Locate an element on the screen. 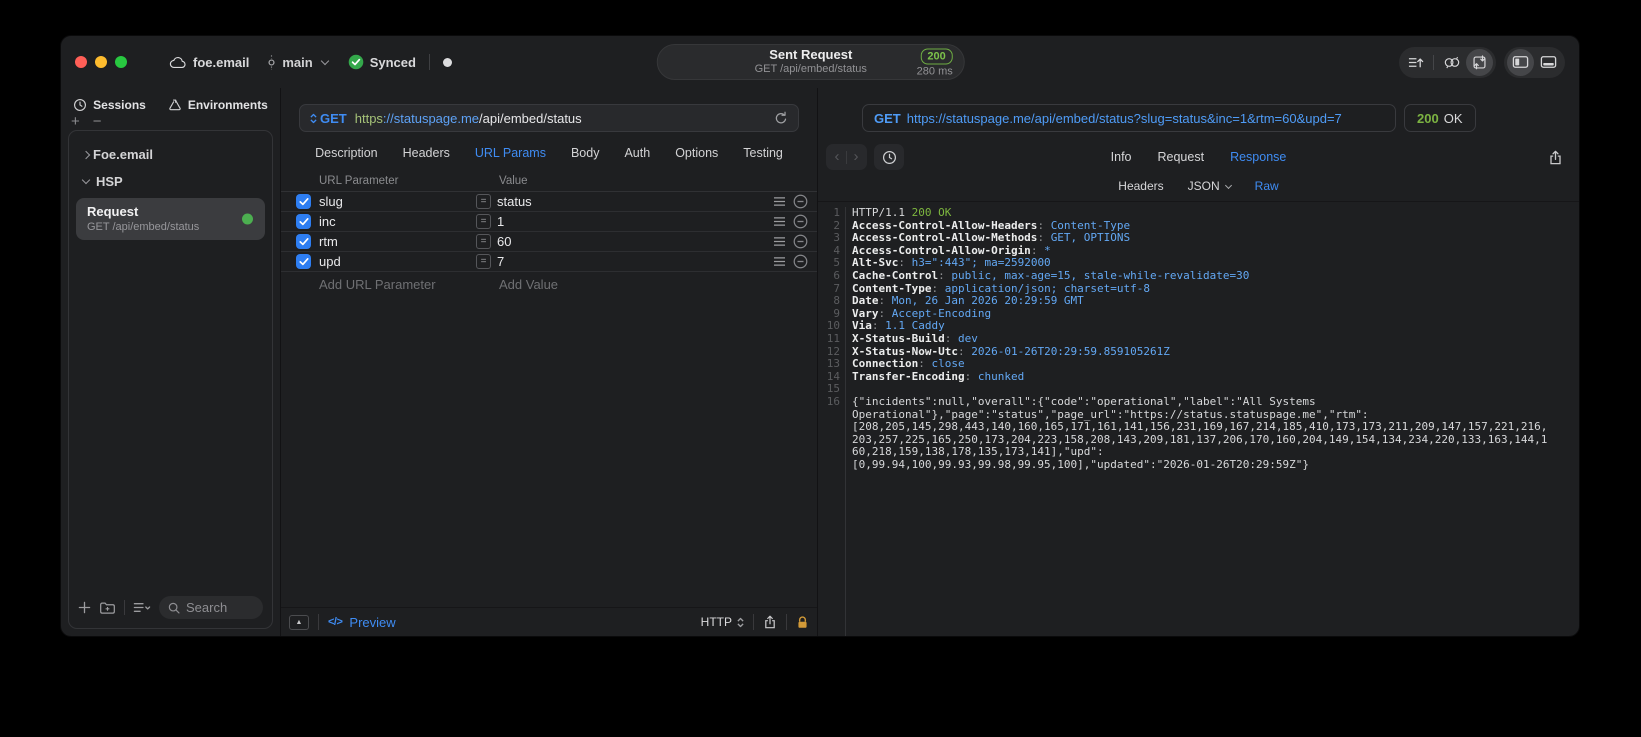 The width and height of the screenshot is (1641, 737). panel-bottom-icon is located at coordinates (1548, 62).